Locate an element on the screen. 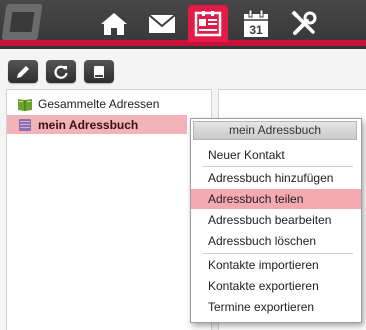 This screenshot has height=330, width=366. addressbook-icon is located at coordinates (208, 23).